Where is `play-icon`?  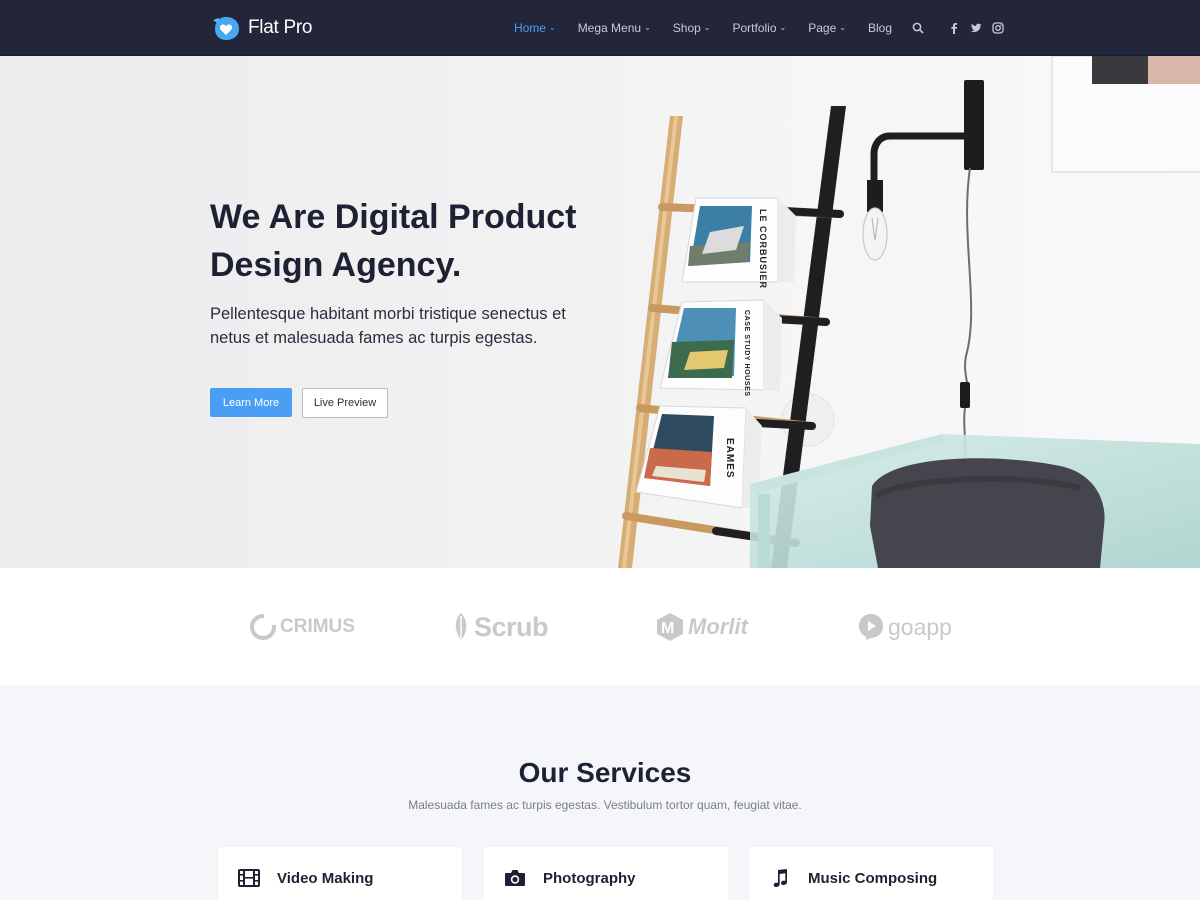 play-icon is located at coordinates (871, 627).